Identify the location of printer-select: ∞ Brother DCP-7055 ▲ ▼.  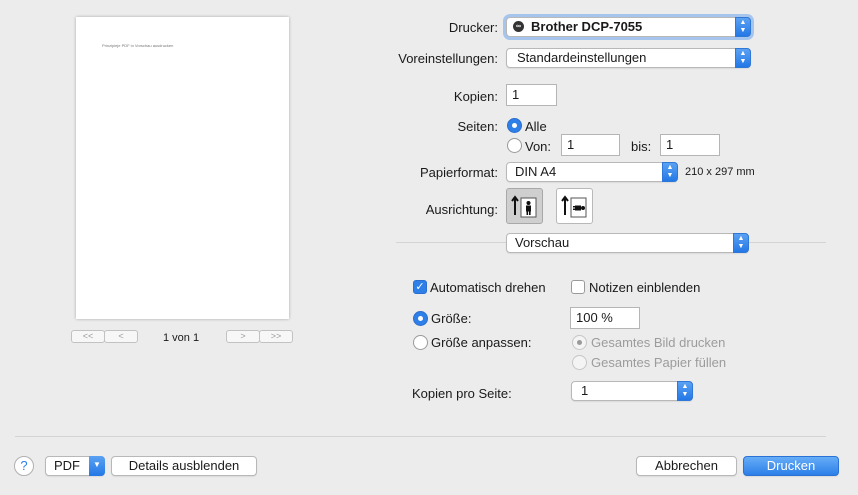
(628, 27).